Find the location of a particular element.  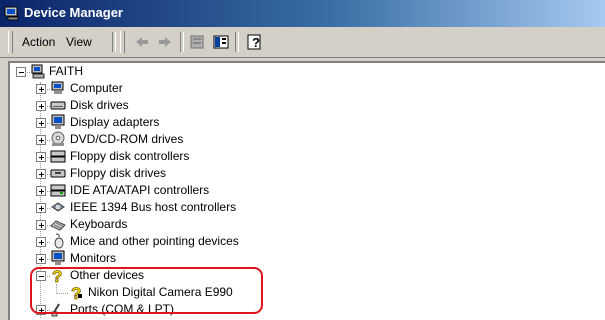

back-arrow-icon is located at coordinates (142, 42).